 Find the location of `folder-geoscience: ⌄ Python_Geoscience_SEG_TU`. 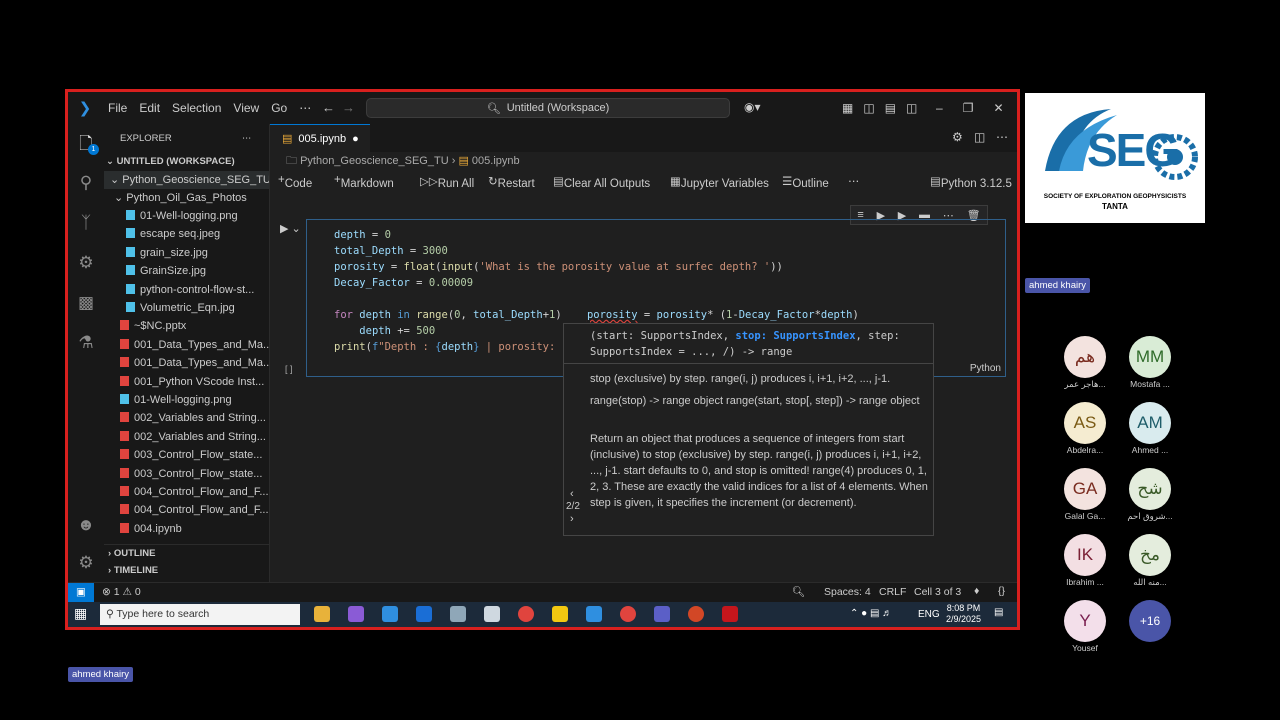

folder-geoscience: ⌄ Python_Geoscience_SEG_TU is located at coordinates (186, 180).